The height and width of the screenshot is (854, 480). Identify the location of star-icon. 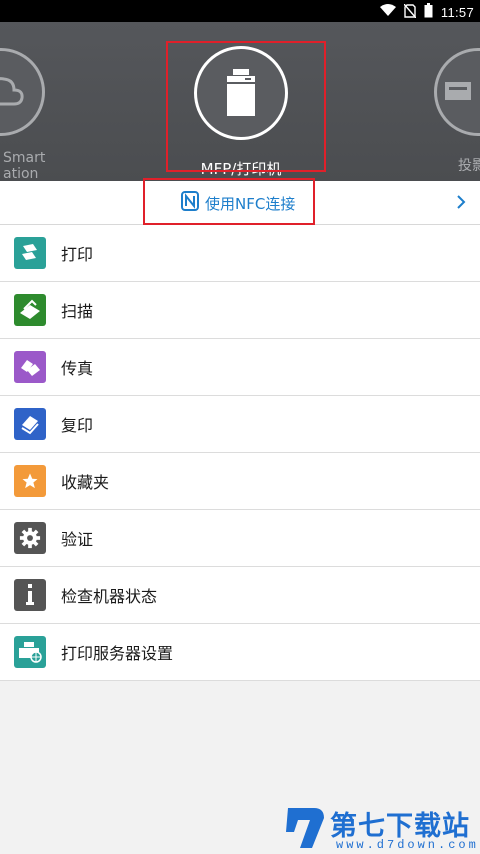
(30, 481).